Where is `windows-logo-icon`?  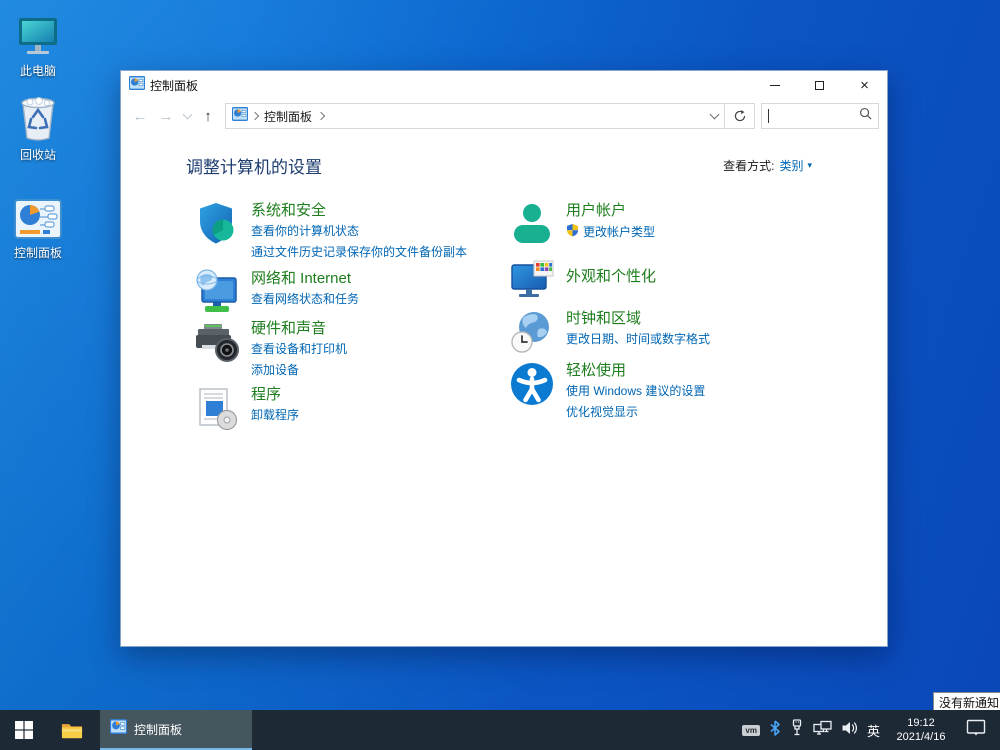
windows-logo-icon is located at coordinates (24, 730).